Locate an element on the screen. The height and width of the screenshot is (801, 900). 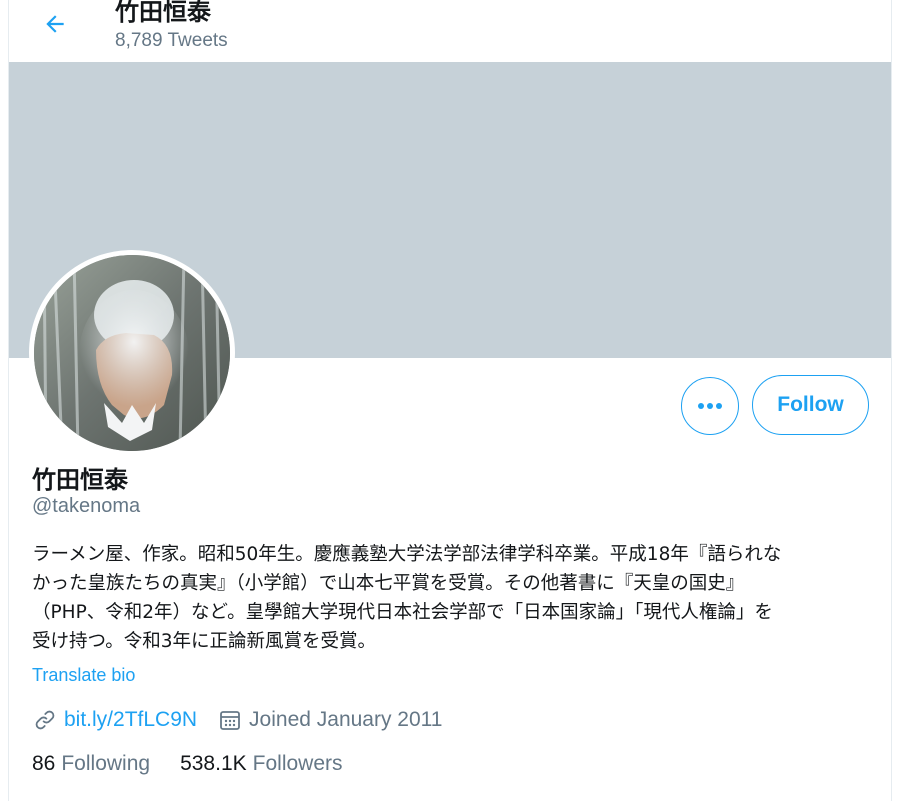
top-bar: 竹田恒泰 8,789 Tweets is located at coordinates (450, 31).